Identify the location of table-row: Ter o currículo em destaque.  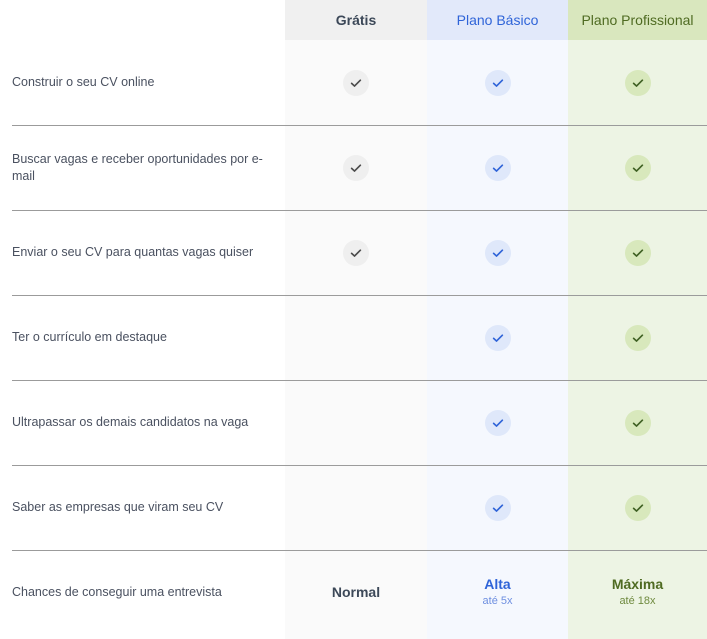
(353, 337).